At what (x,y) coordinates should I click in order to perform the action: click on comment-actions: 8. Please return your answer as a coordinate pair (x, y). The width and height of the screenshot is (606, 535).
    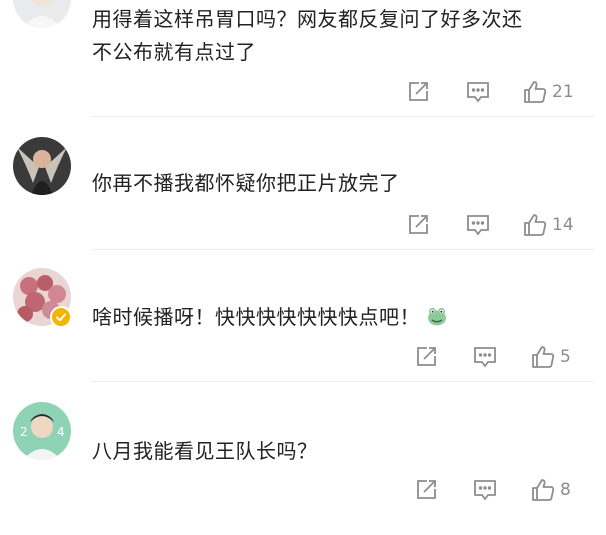
    Looking at the image, I should click on (303, 490).